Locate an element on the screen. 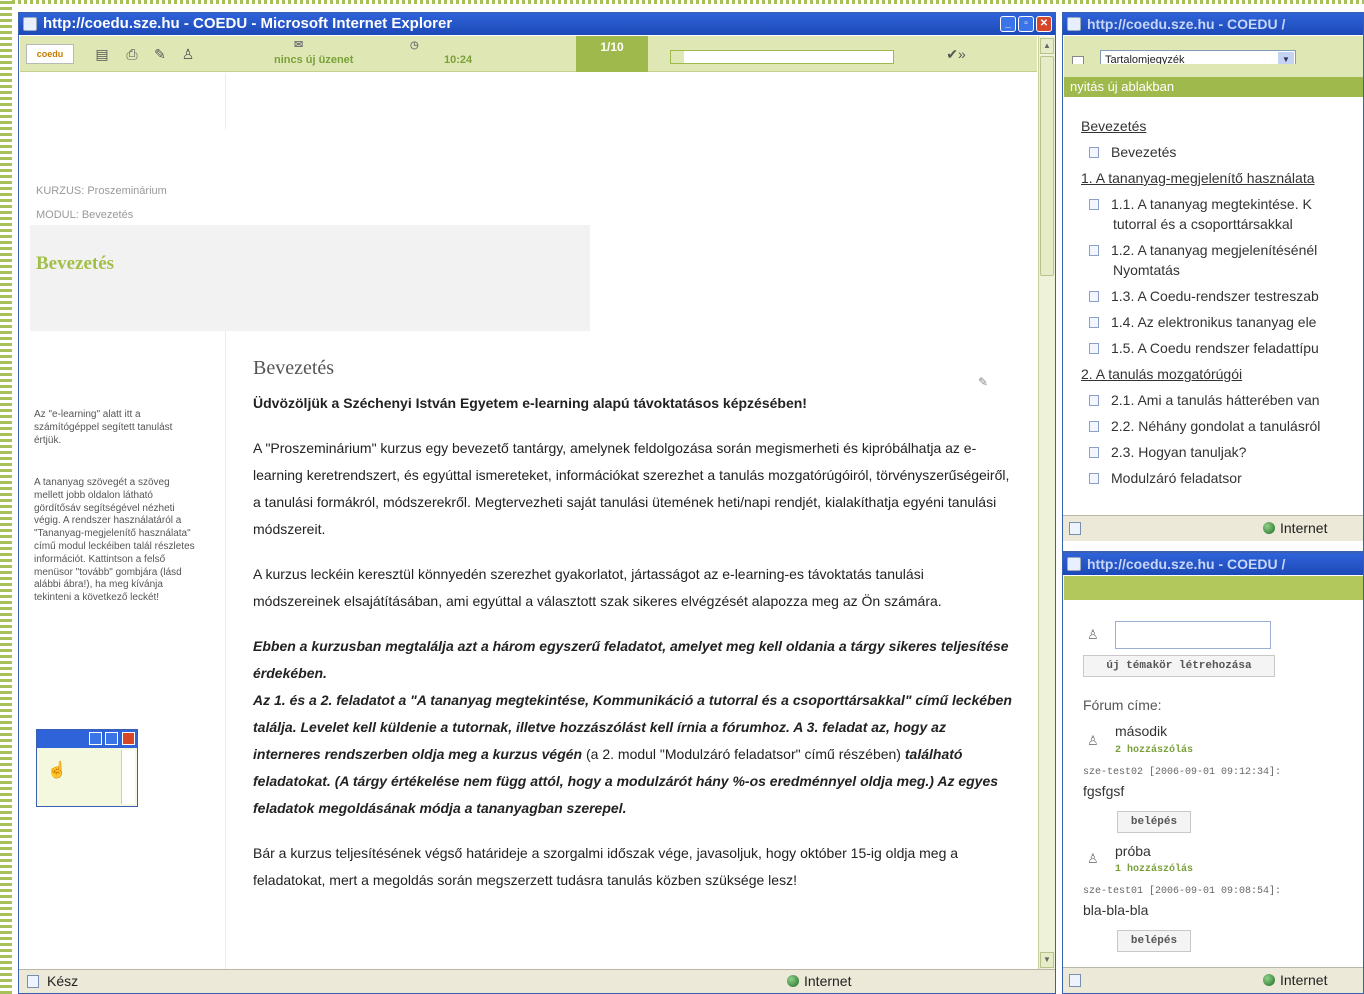 The width and height of the screenshot is (1364, 994). session-time: 10:24 is located at coordinates (458, 60).